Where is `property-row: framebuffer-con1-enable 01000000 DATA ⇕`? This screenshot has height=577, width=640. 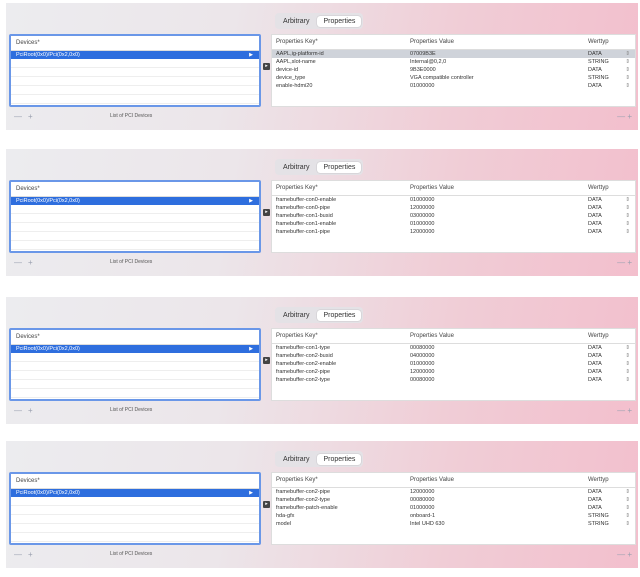 property-row: framebuffer-con1-enable 01000000 DATA ⇕ is located at coordinates (453, 224).